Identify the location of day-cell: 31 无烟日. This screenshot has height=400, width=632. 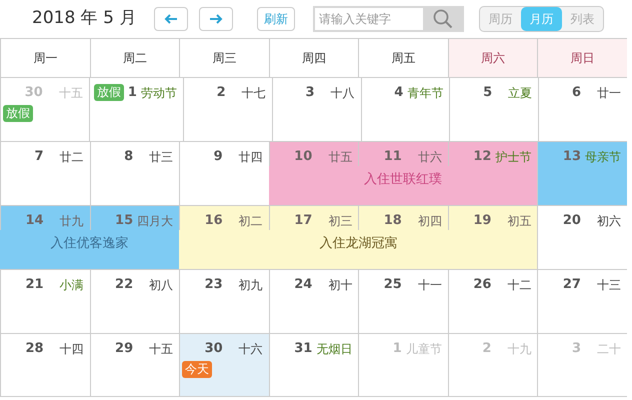
(313, 365).